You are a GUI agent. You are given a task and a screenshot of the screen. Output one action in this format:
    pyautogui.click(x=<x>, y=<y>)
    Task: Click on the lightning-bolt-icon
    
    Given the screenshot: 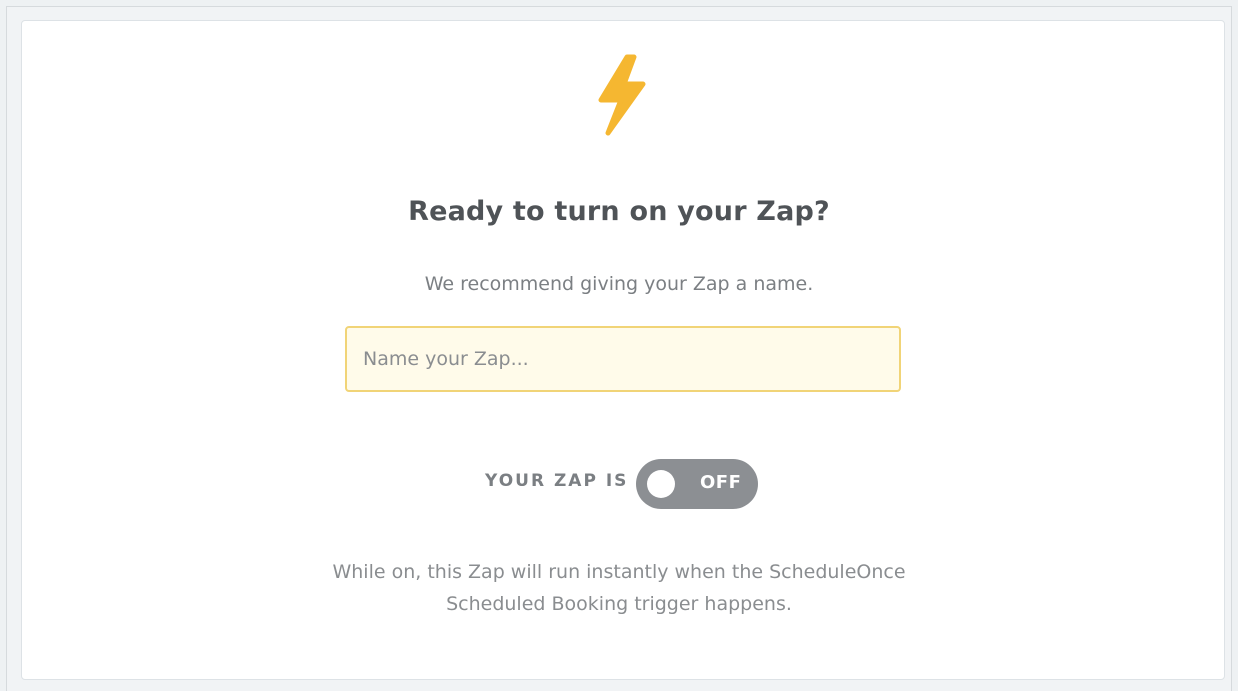 What is the action you would take?
    pyautogui.click(x=622, y=95)
    